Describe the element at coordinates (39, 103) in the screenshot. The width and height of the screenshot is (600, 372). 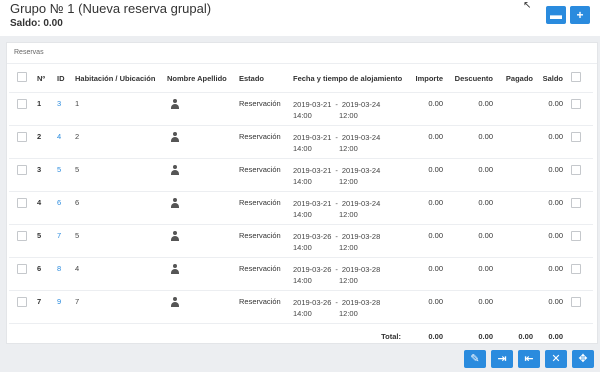
I see `row-num: 1` at that location.